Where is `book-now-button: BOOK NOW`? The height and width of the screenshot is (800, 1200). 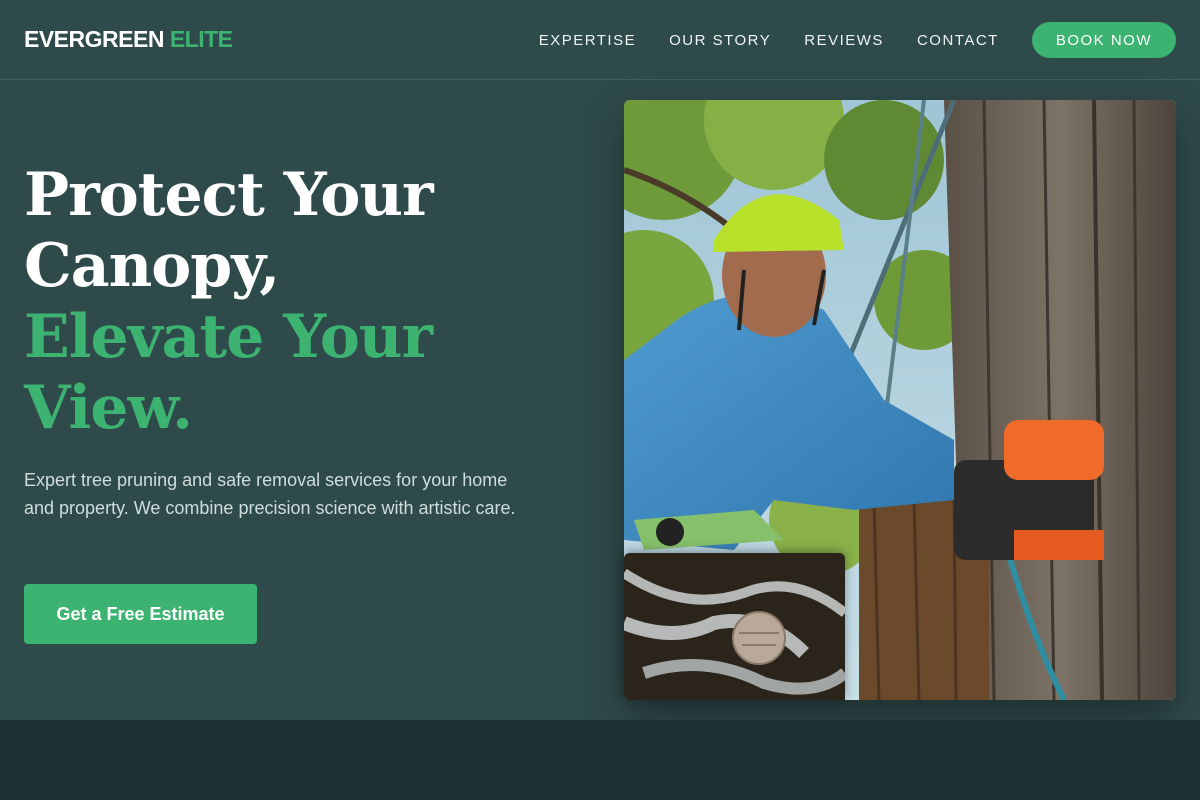
book-now-button: BOOK NOW is located at coordinates (1103, 40).